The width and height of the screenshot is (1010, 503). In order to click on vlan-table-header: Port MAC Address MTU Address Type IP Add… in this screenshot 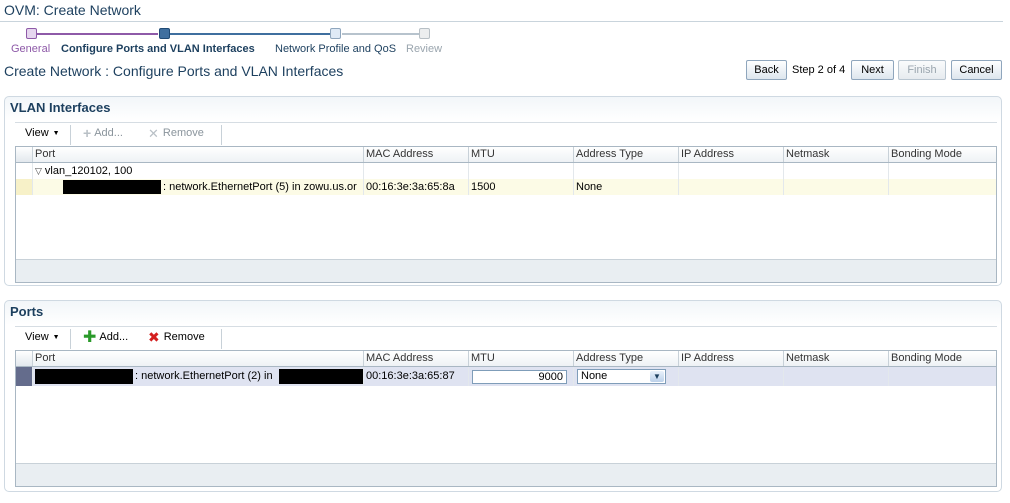, I will do `click(506, 155)`.